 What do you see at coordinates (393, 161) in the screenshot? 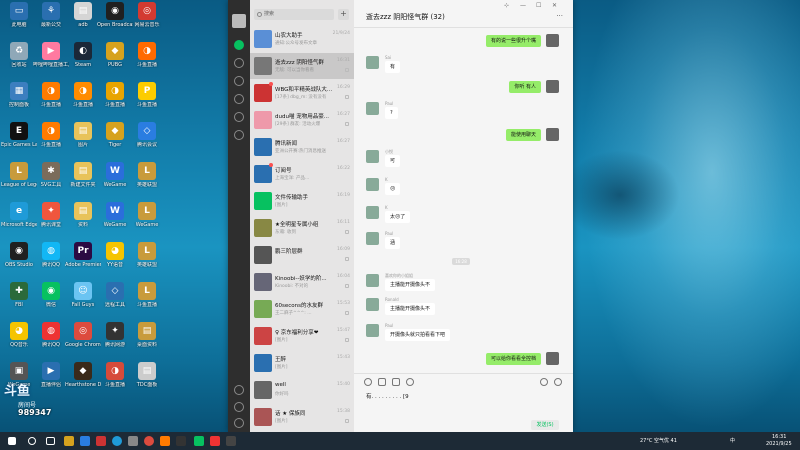
I see `received-message: 可` at bounding box center [393, 161].